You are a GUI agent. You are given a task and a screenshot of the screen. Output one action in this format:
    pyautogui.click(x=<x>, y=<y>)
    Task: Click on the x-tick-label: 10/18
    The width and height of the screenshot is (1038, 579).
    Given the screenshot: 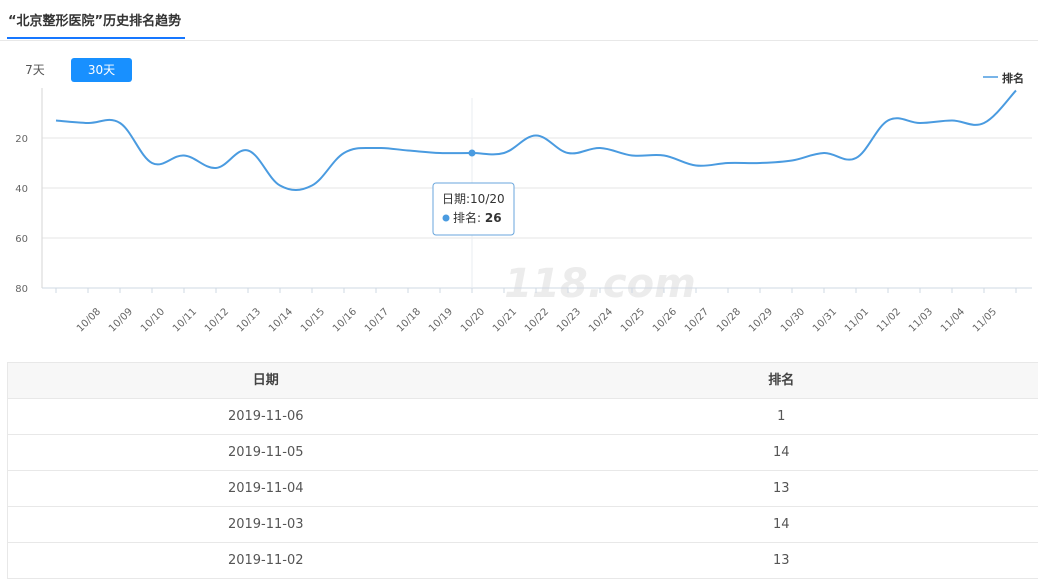 What is the action you would take?
    pyautogui.click(x=409, y=320)
    